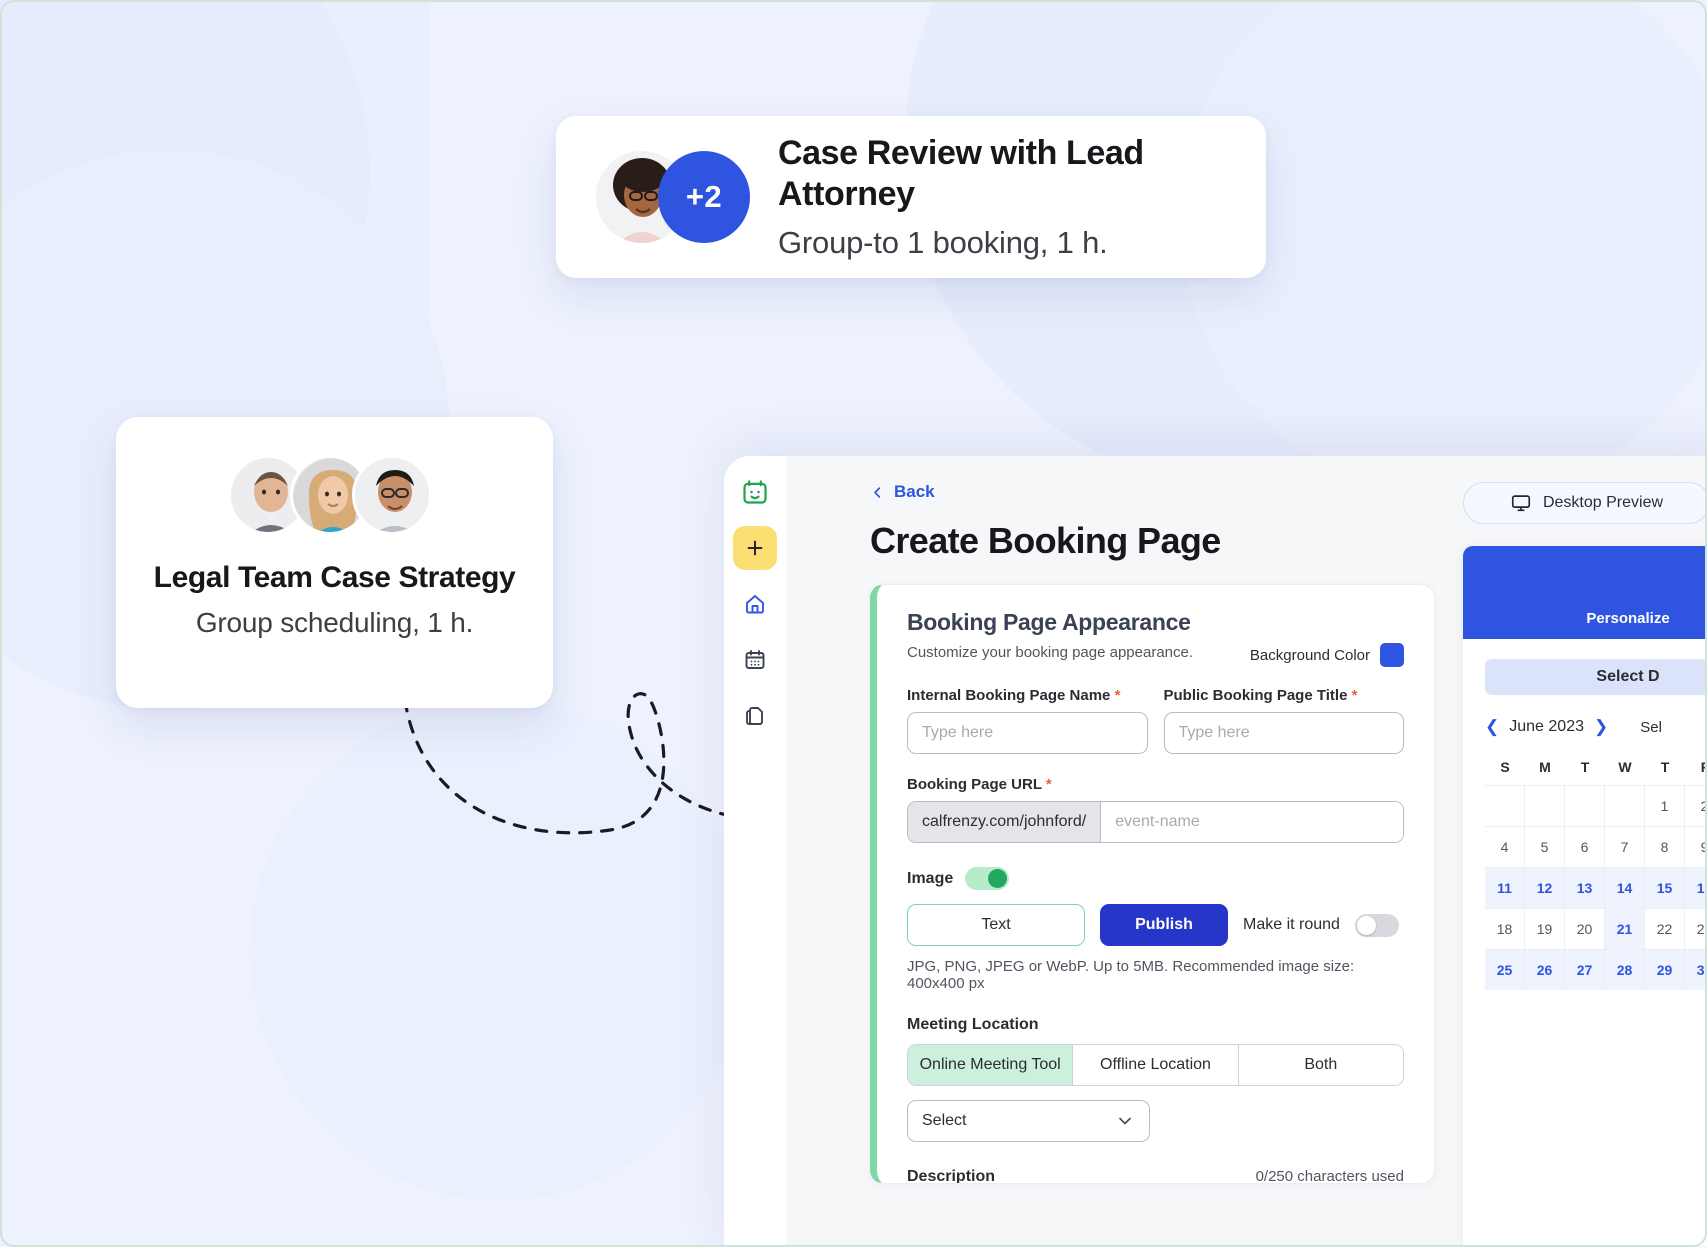 This screenshot has width=1707, height=1247. Describe the element at coordinates (1005, 822) in the screenshot. I see `url-prefix: calfrenzy.com/johnford/` at that location.